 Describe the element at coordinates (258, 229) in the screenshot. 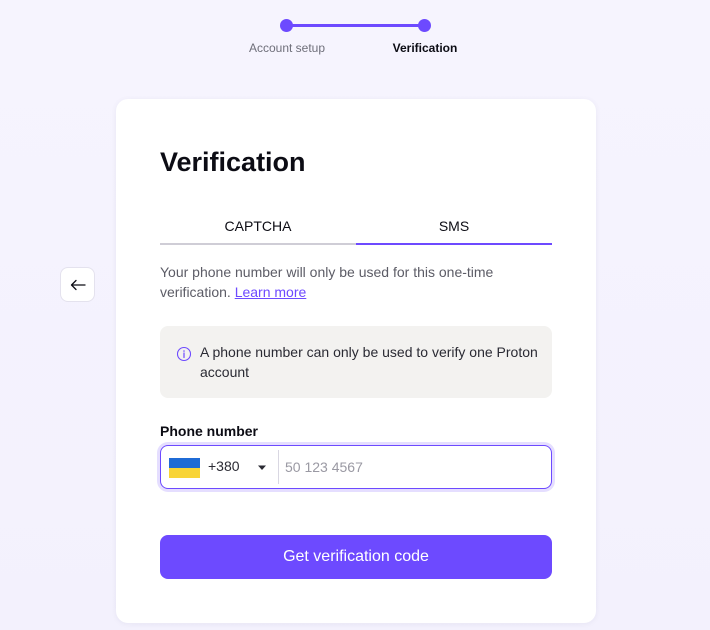

I see `tab-captcha: CAPTCHA` at that location.